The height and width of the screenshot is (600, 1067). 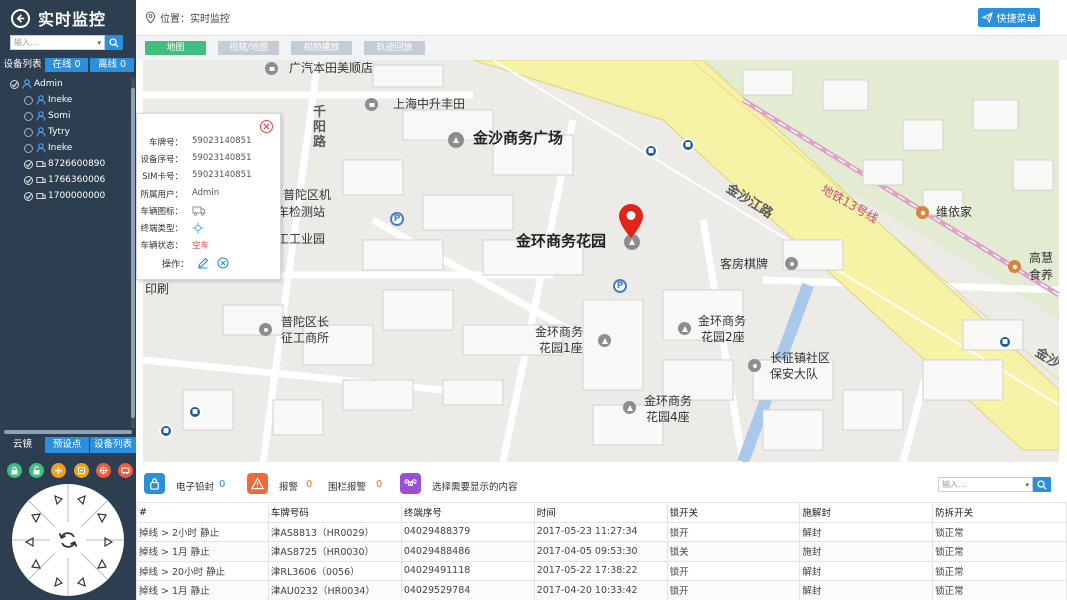 I want to click on table-header-cell: 终端序号, so click(x=467, y=512).